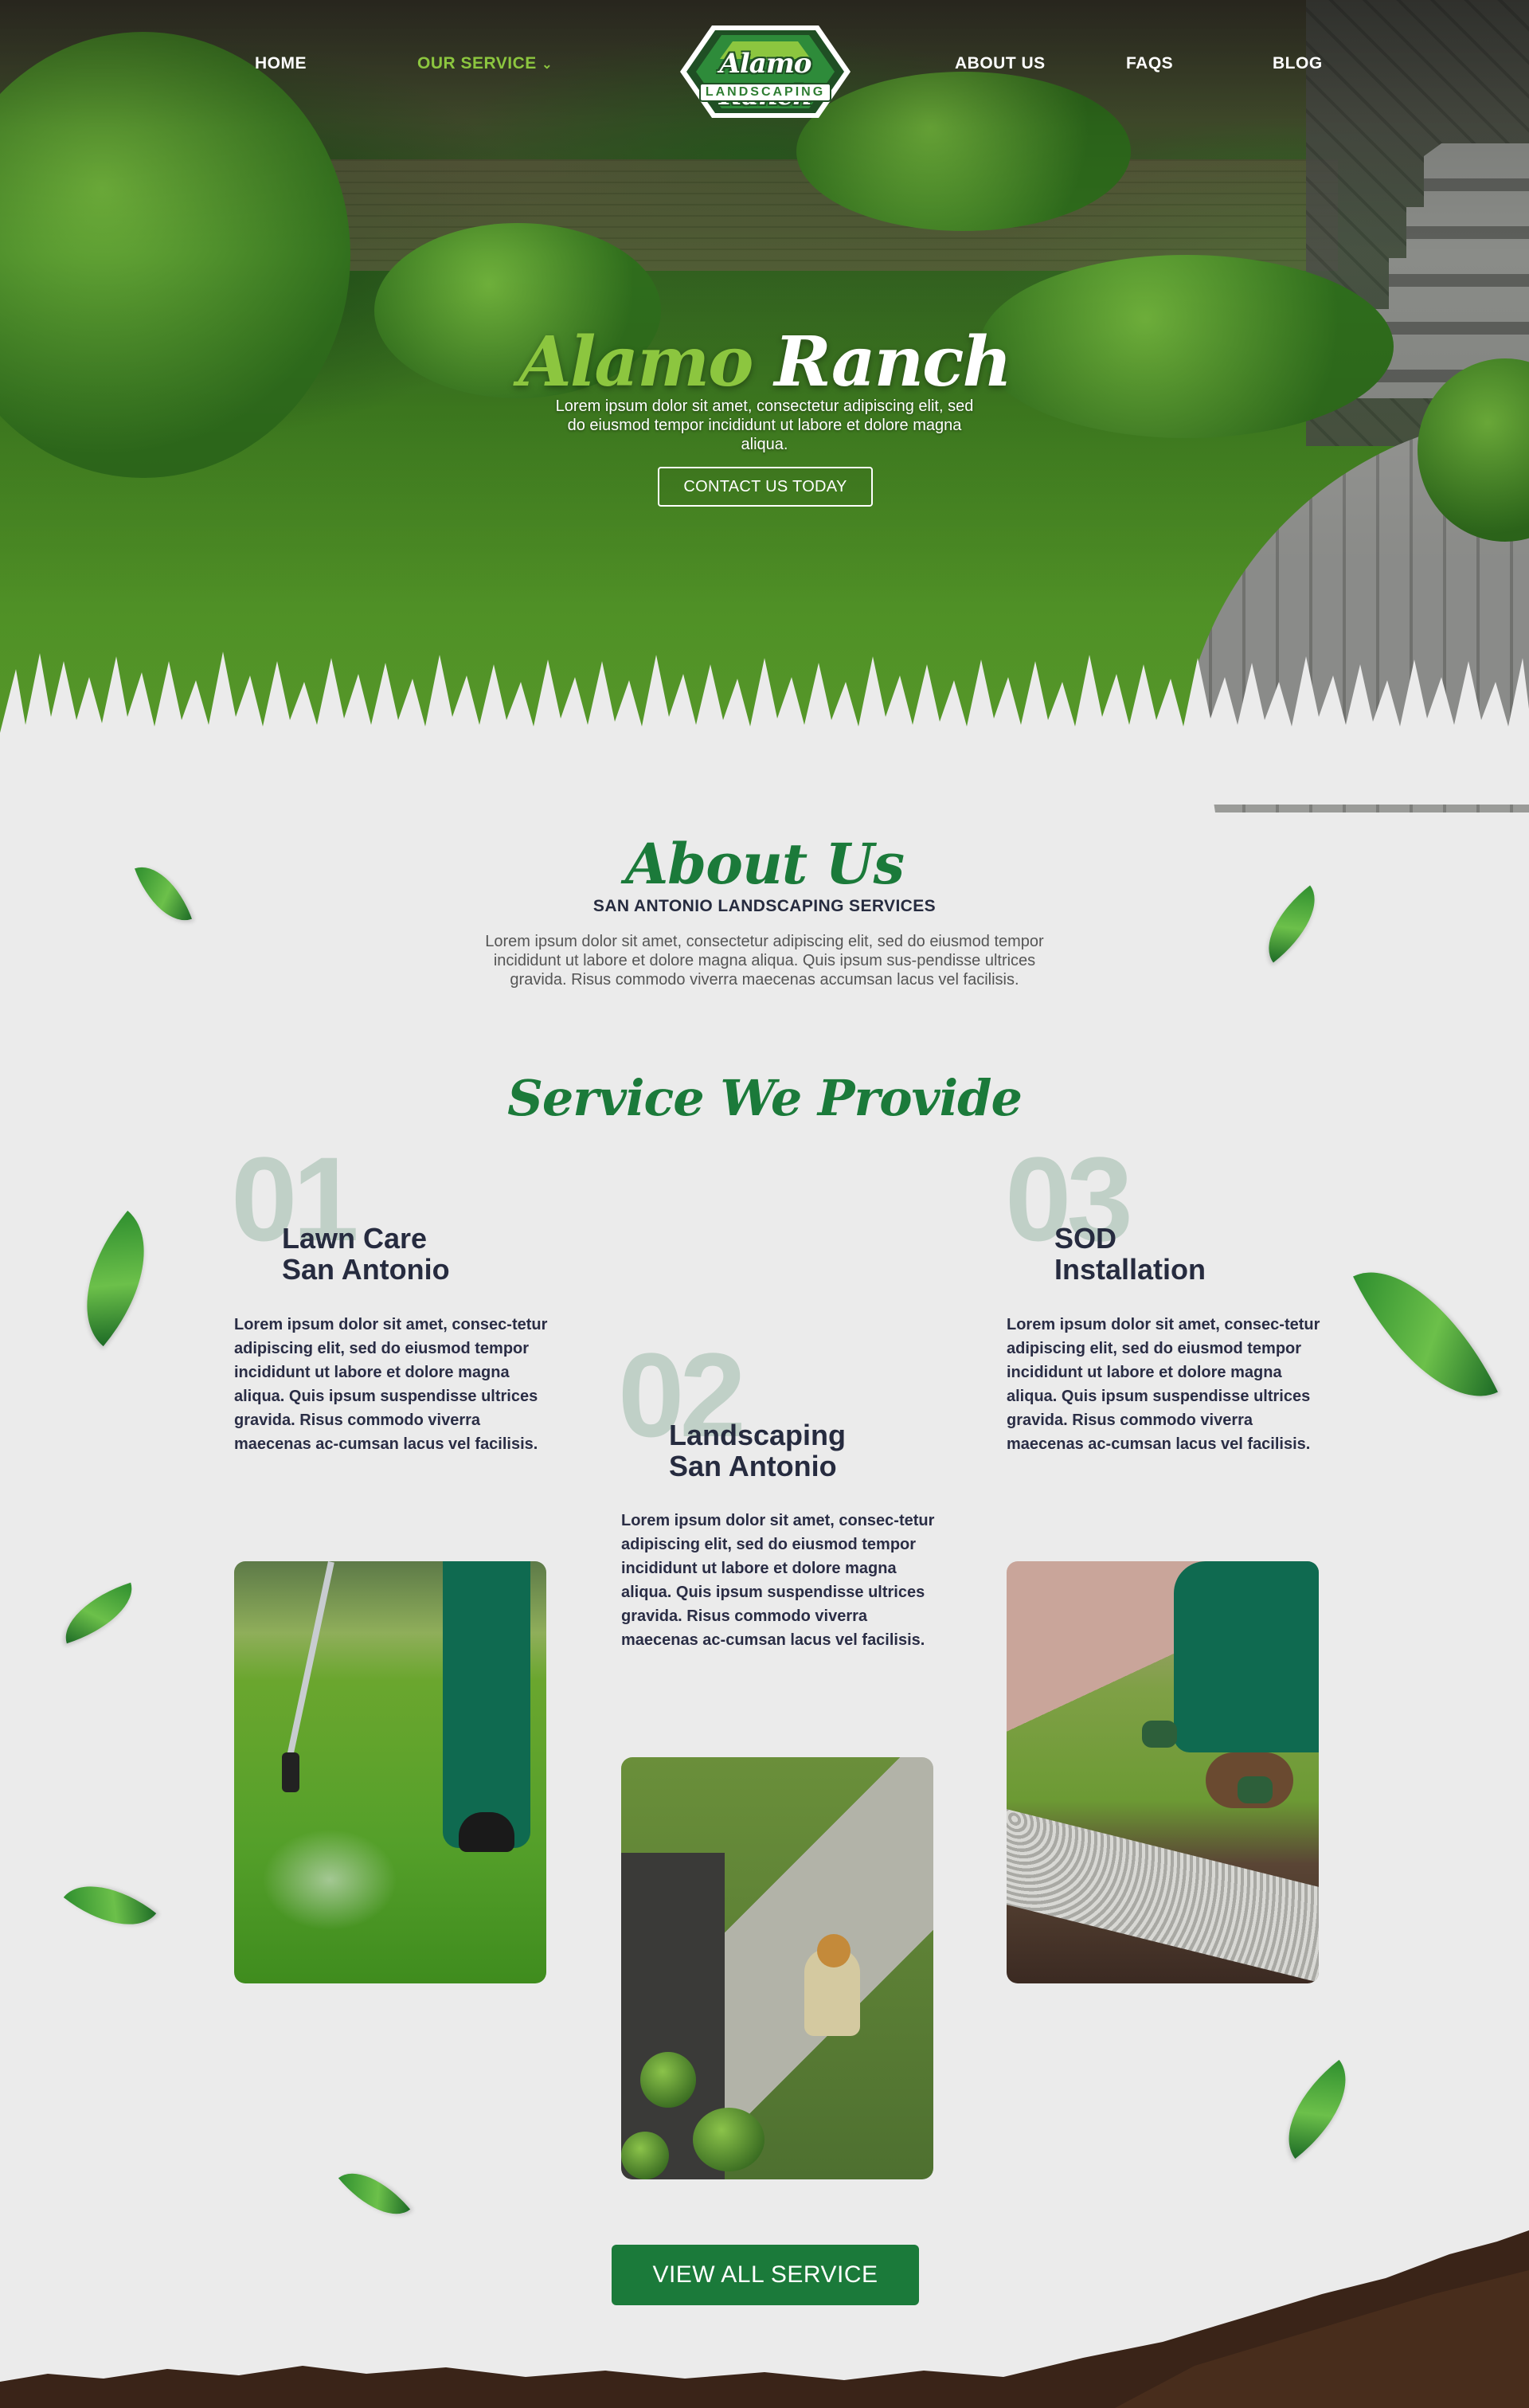  Describe the element at coordinates (1085, 1238) in the screenshot. I see `service-title-line: SOD` at that location.